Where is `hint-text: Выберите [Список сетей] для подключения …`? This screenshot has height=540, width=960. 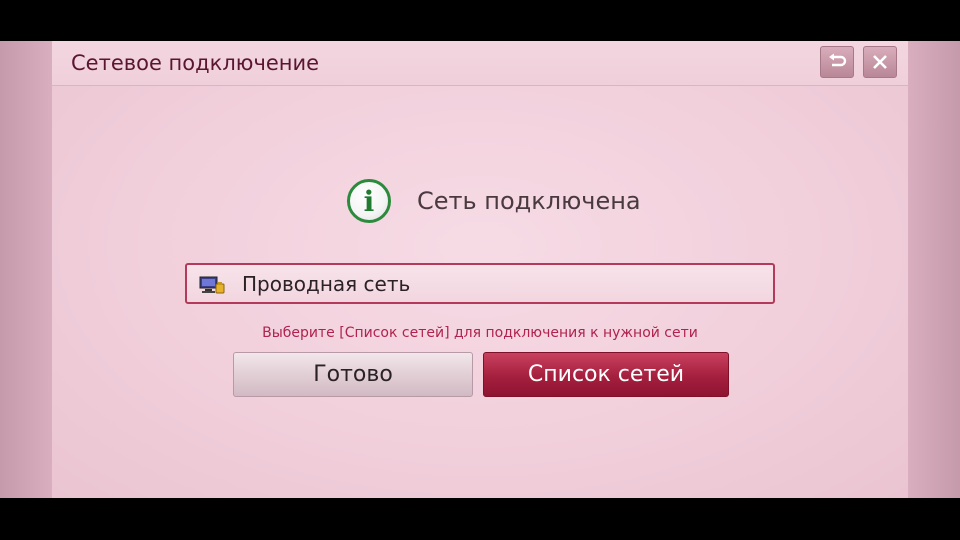 hint-text: Выберите [Список сетей] для подключения … is located at coordinates (480, 333).